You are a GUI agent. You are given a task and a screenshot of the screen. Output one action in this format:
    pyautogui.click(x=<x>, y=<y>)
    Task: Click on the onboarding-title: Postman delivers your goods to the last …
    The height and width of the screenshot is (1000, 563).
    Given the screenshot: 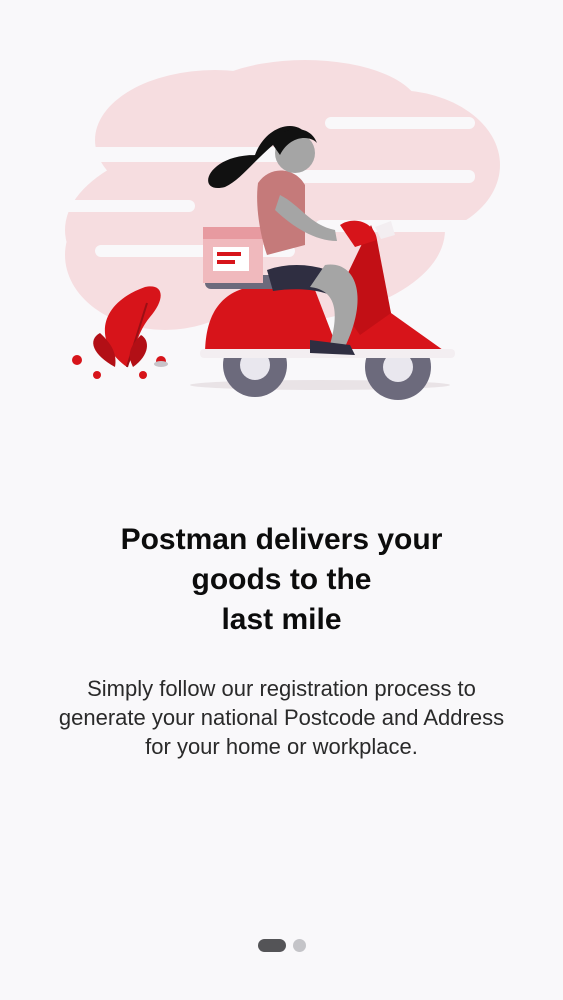 What is the action you would take?
    pyautogui.click(x=281, y=580)
    